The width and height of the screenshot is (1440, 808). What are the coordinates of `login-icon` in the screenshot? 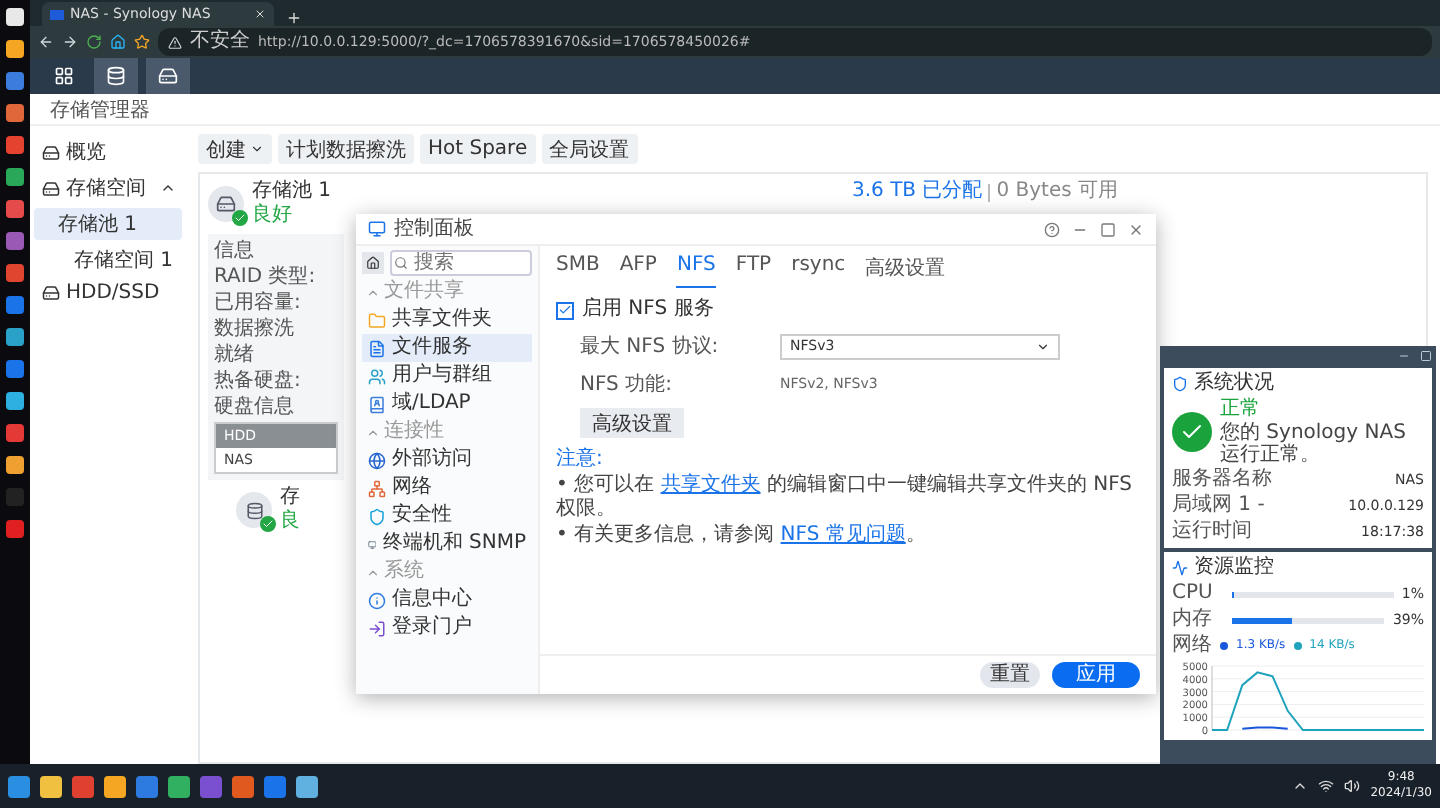 It's located at (377, 628).